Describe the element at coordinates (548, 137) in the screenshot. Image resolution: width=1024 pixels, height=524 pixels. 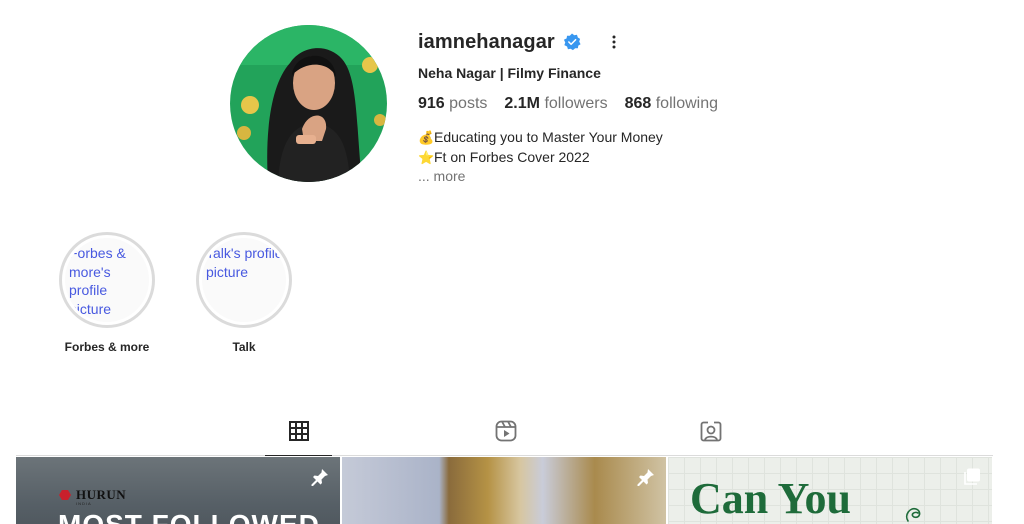
I see `bio-line-1-text: Educating you to Master Your Money` at that location.